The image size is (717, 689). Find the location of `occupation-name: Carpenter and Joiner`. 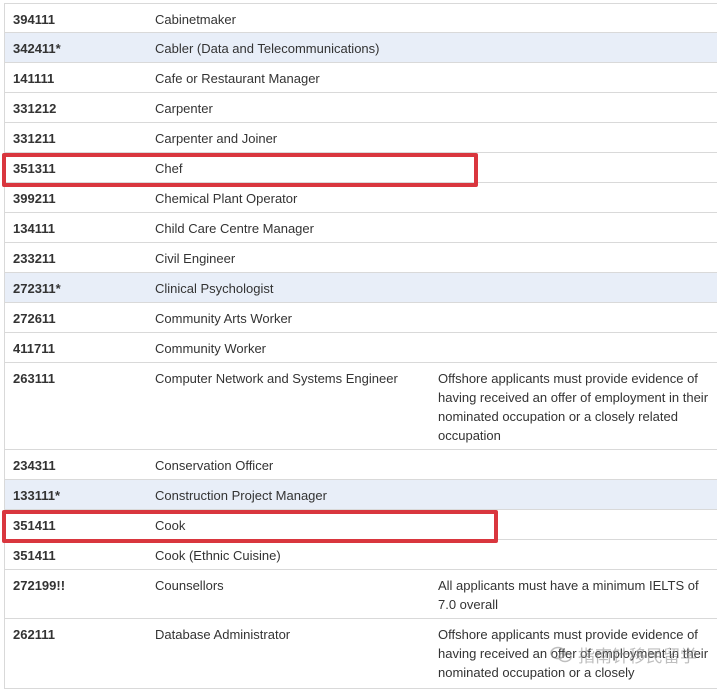

occupation-name: Carpenter and Joiner is located at coordinates (216, 138).